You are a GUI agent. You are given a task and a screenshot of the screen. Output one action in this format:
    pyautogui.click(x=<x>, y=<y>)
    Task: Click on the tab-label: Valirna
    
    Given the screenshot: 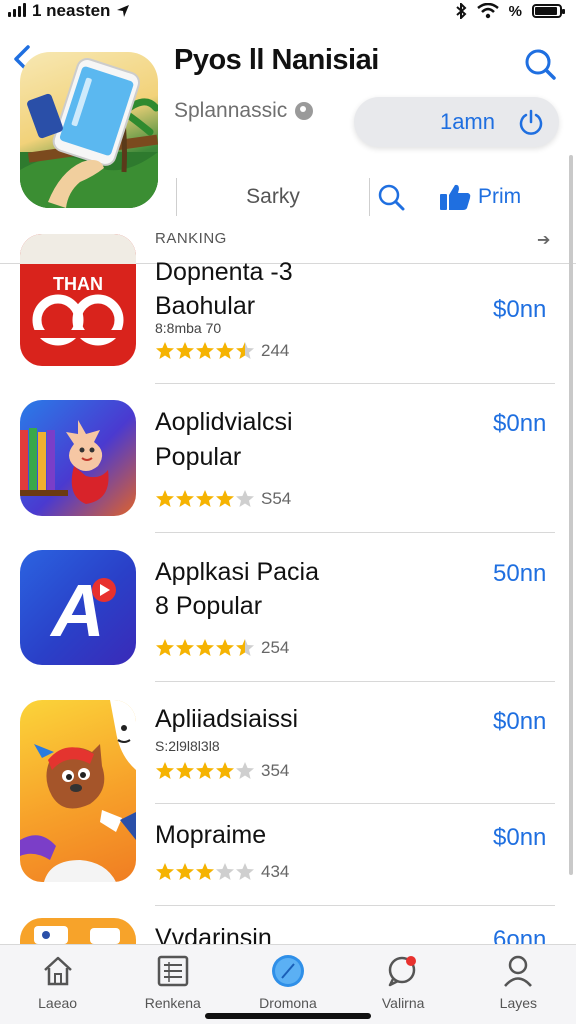 What is the action you would take?
    pyautogui.click(x=403, y=1003)
    